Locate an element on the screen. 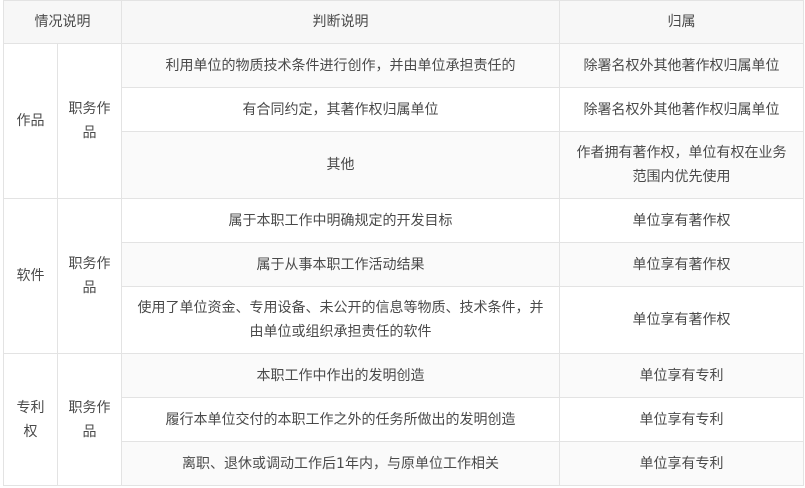 This screenshot has width=805, height=488. table-row: 离职、退休或调动工作后1年内，与原单位工作相关 单位享有专利 is located at coordinates (404, 463).